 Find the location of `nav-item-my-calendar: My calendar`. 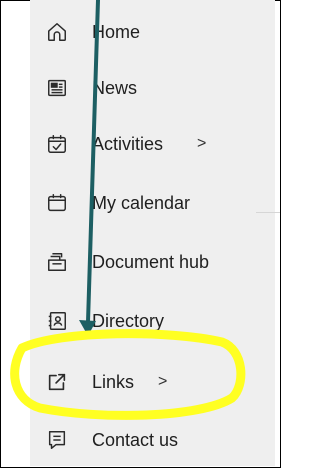

nav-item-my-calendar: My calendar is located at coordinates (152, 203).